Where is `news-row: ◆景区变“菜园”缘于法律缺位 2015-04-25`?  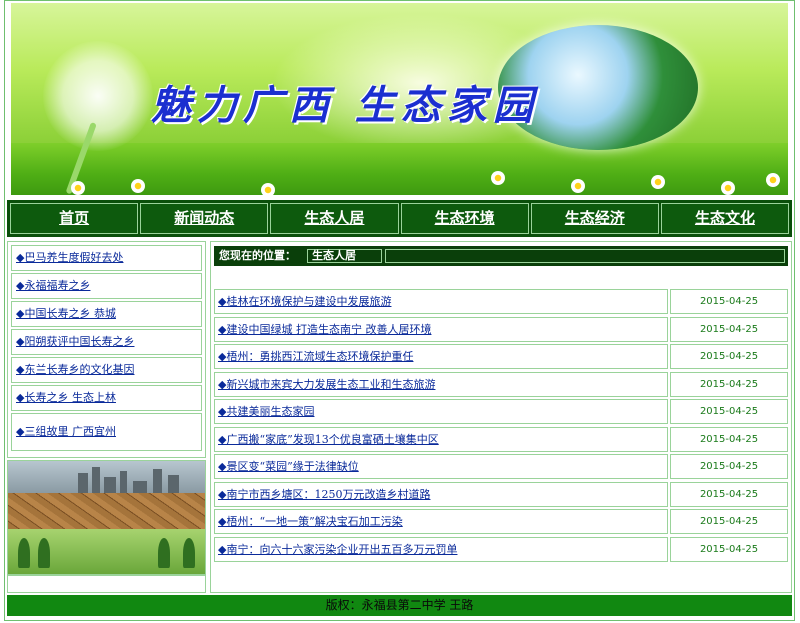
news-row: ◆景区变“菜园”缘于法律缺位 2015-04-25 is located at coordinates (501, 466).